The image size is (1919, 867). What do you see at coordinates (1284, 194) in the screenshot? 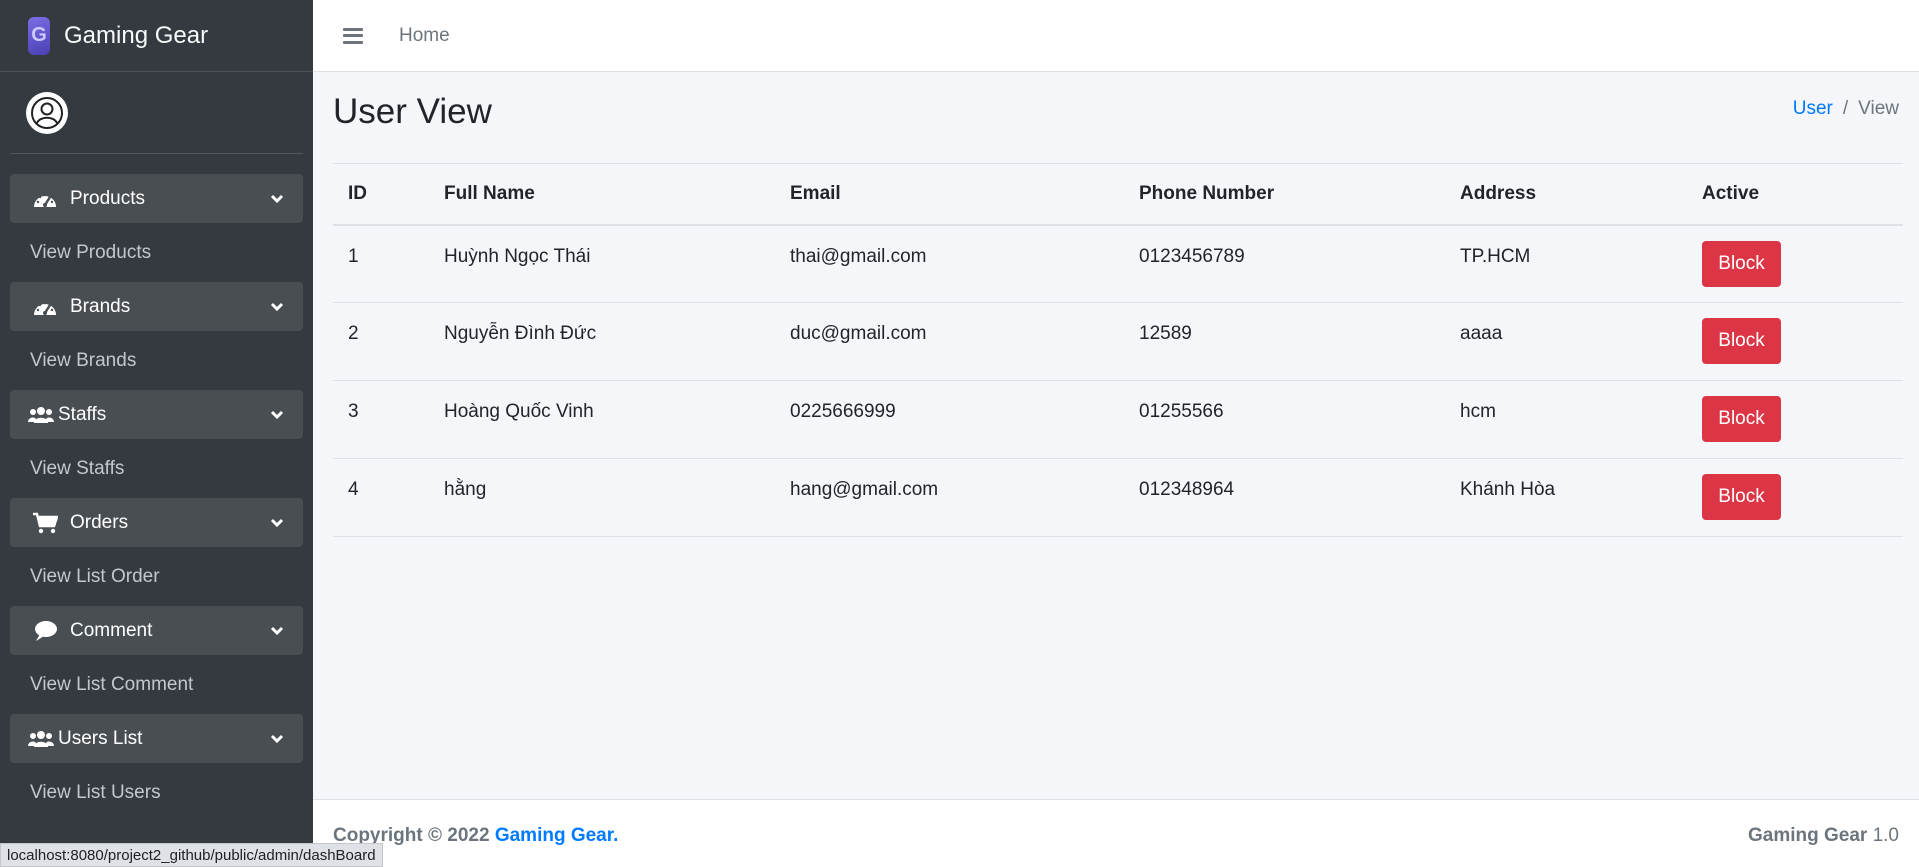
I see `column-header-phone: Phone Number` at bounding box center [1284, 194].